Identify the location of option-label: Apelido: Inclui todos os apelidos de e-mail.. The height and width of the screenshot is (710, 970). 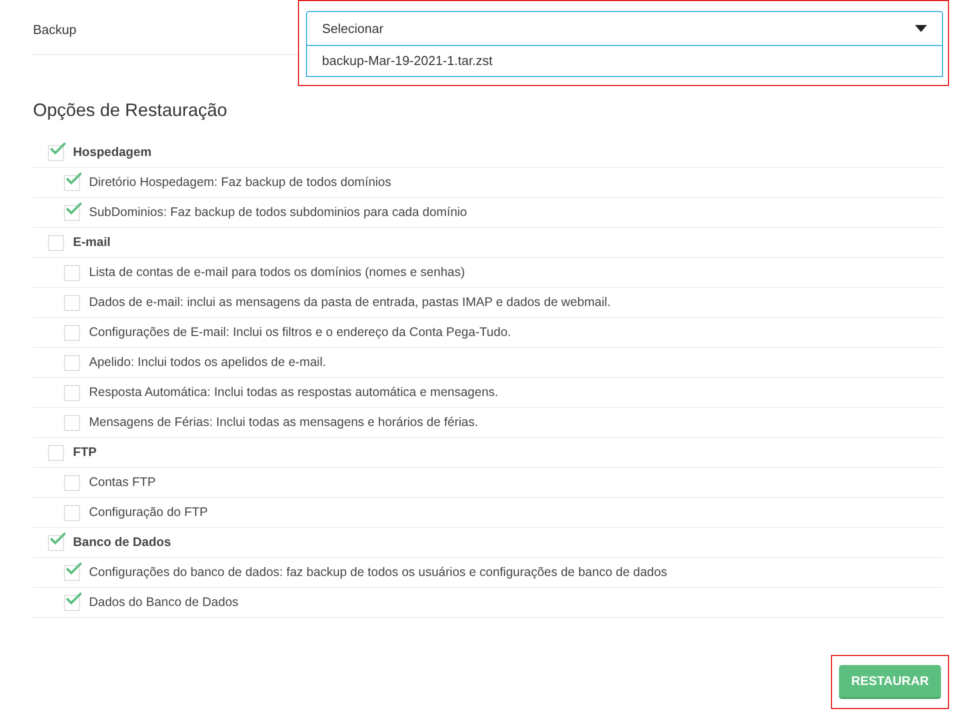
(207, 363).